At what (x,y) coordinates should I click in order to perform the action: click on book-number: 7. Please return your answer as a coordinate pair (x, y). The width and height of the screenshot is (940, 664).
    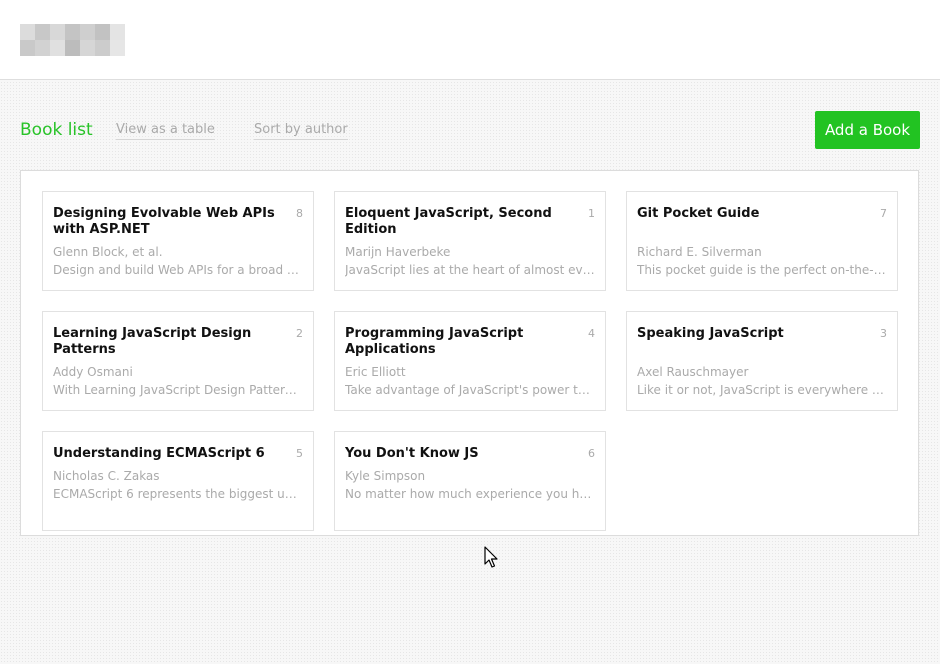
    Looking at the image, I should click on (883, 213).